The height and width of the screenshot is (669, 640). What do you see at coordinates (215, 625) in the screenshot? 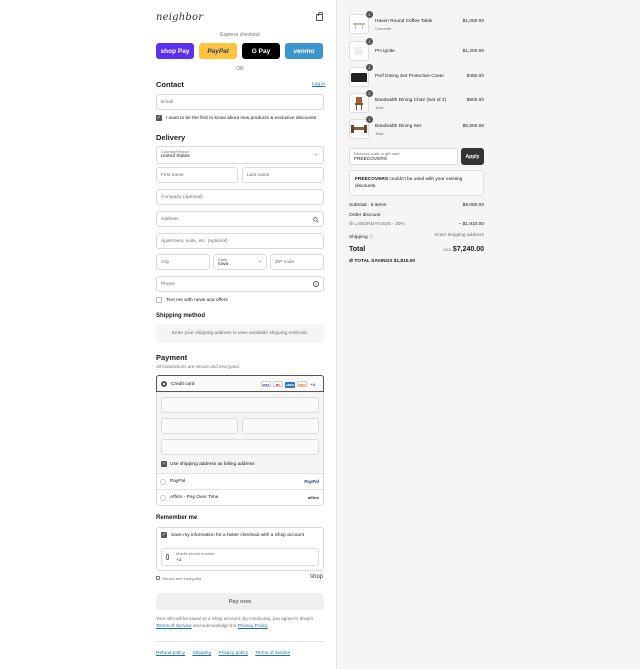
I see `legal-text-part-2: and acknowledge the` at bounding box center [215, 625].